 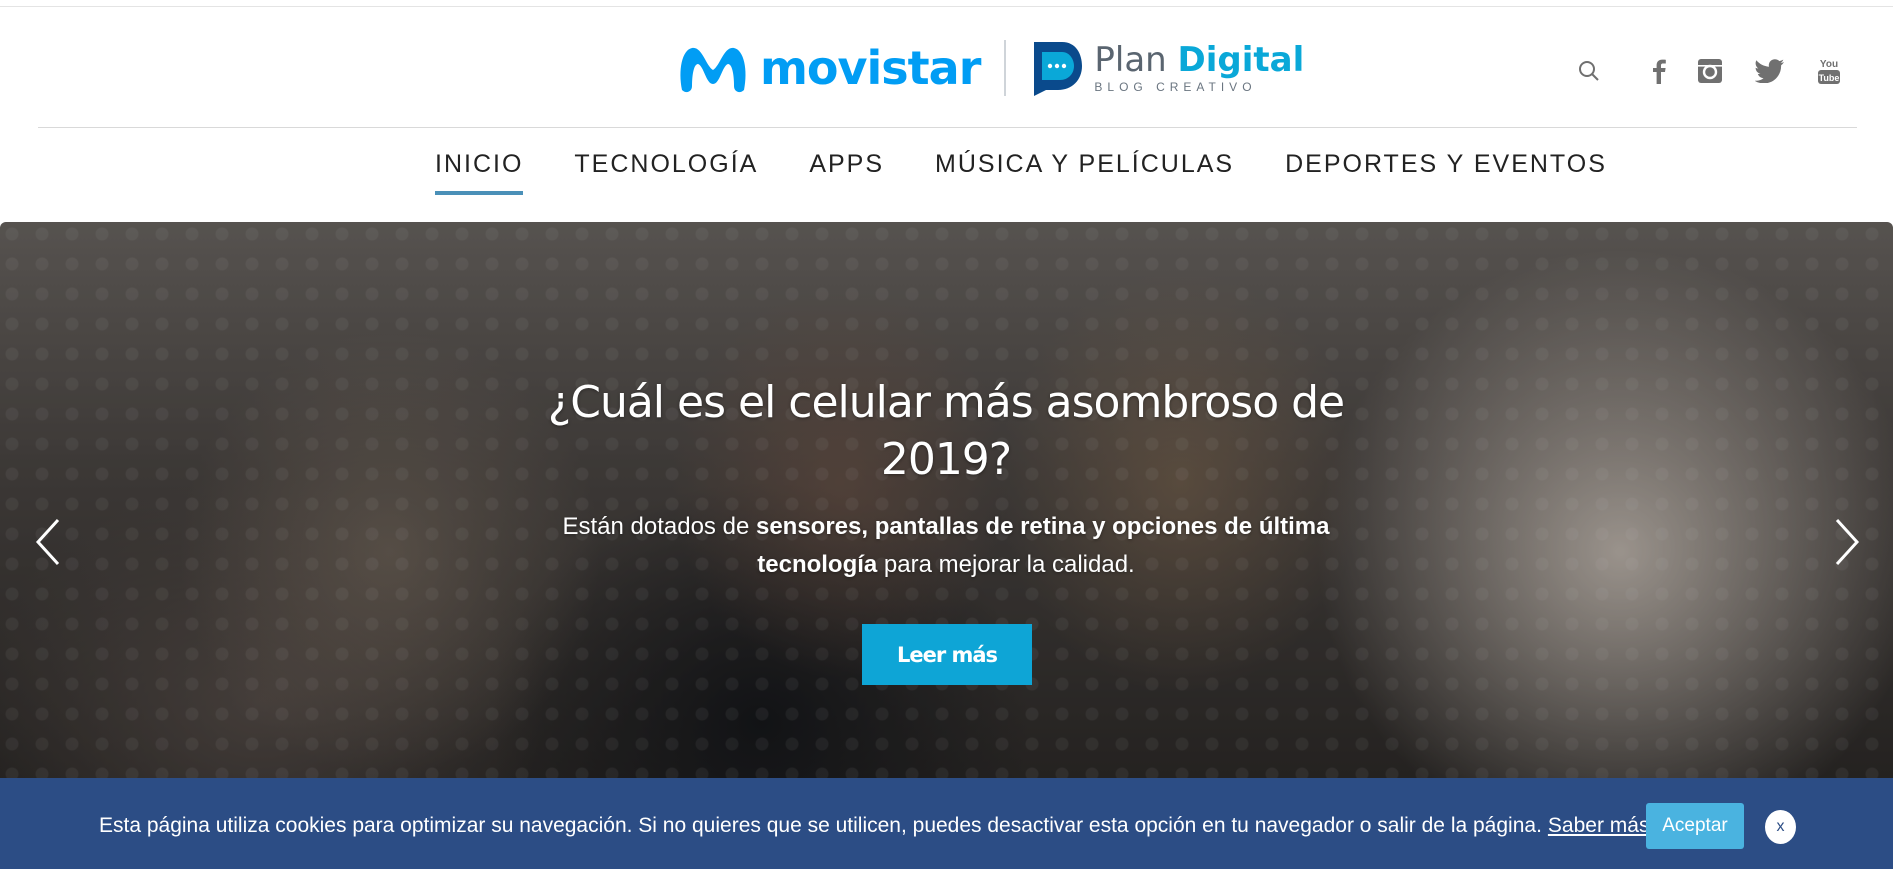 What do you see at coordinates (1084, 172) in the screenshot?
I see `nav-item-musica-y-peliculas: MÚSICA Y PELÍCULAS` at bounding box center [1084, 172].